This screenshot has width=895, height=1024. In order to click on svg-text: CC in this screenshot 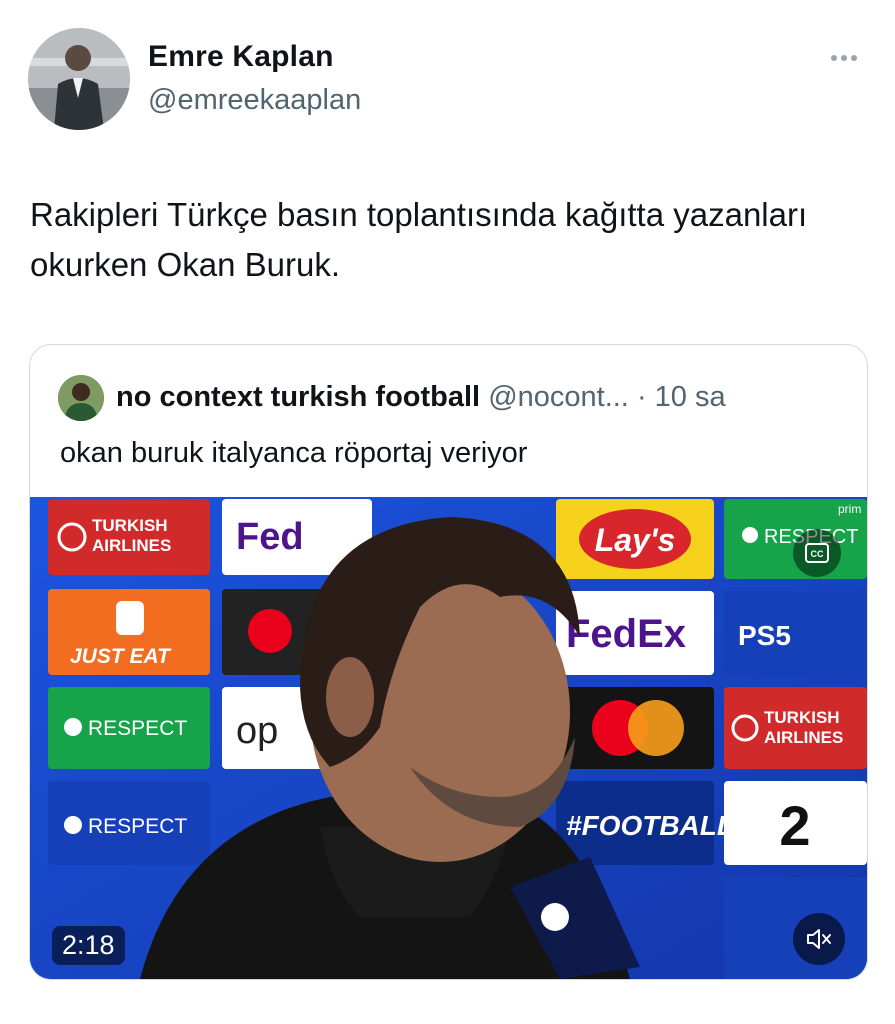, I will do `click(817, 554)`.